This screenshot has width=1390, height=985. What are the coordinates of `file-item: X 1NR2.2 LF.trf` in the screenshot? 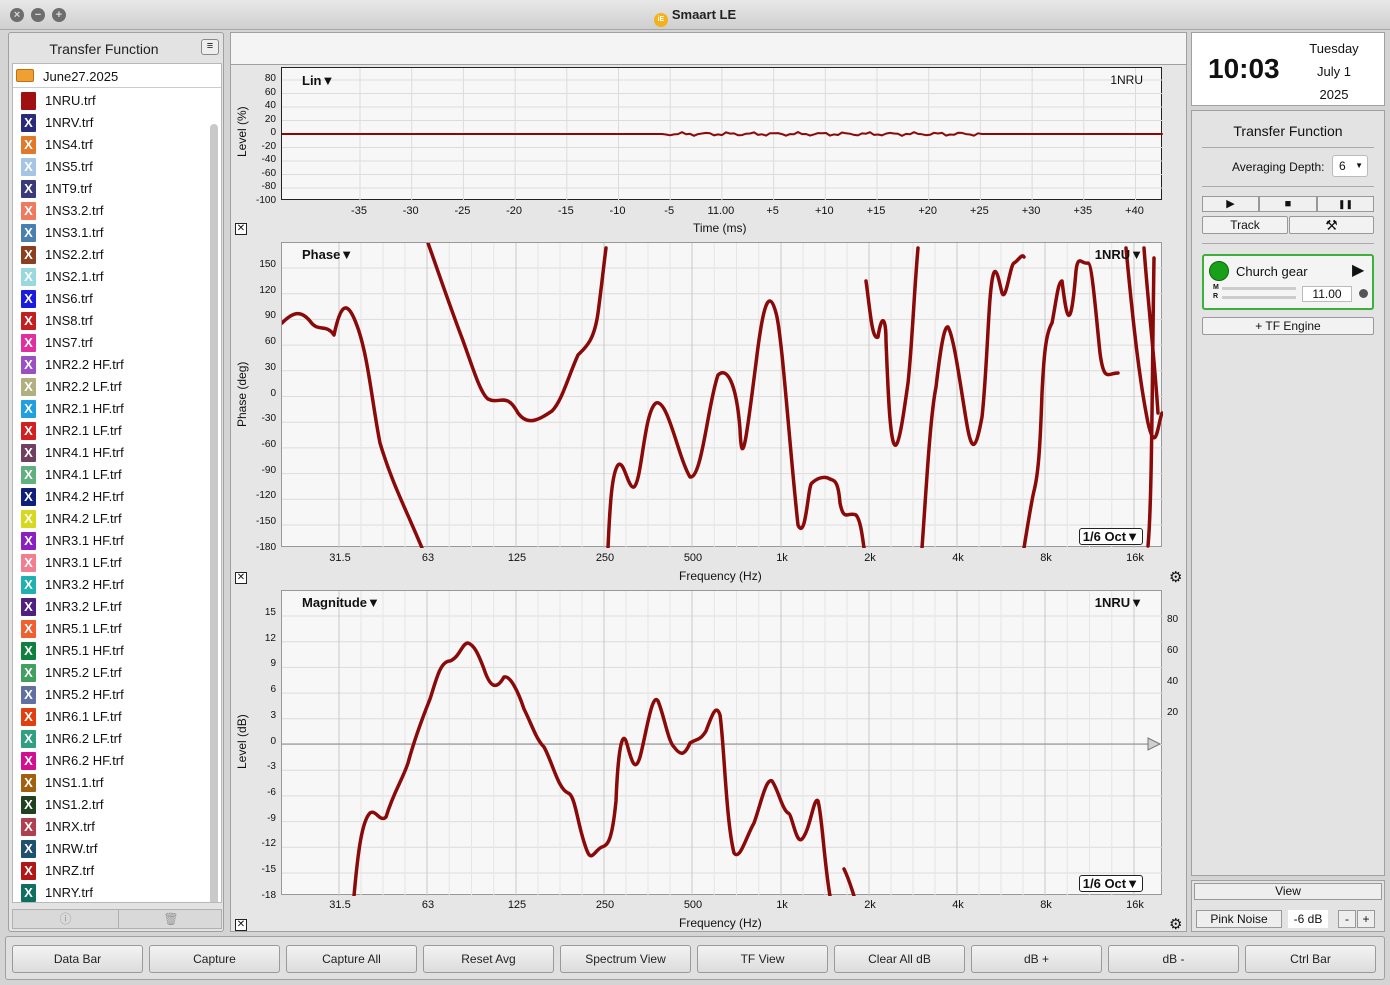 It's located at (110, 387).